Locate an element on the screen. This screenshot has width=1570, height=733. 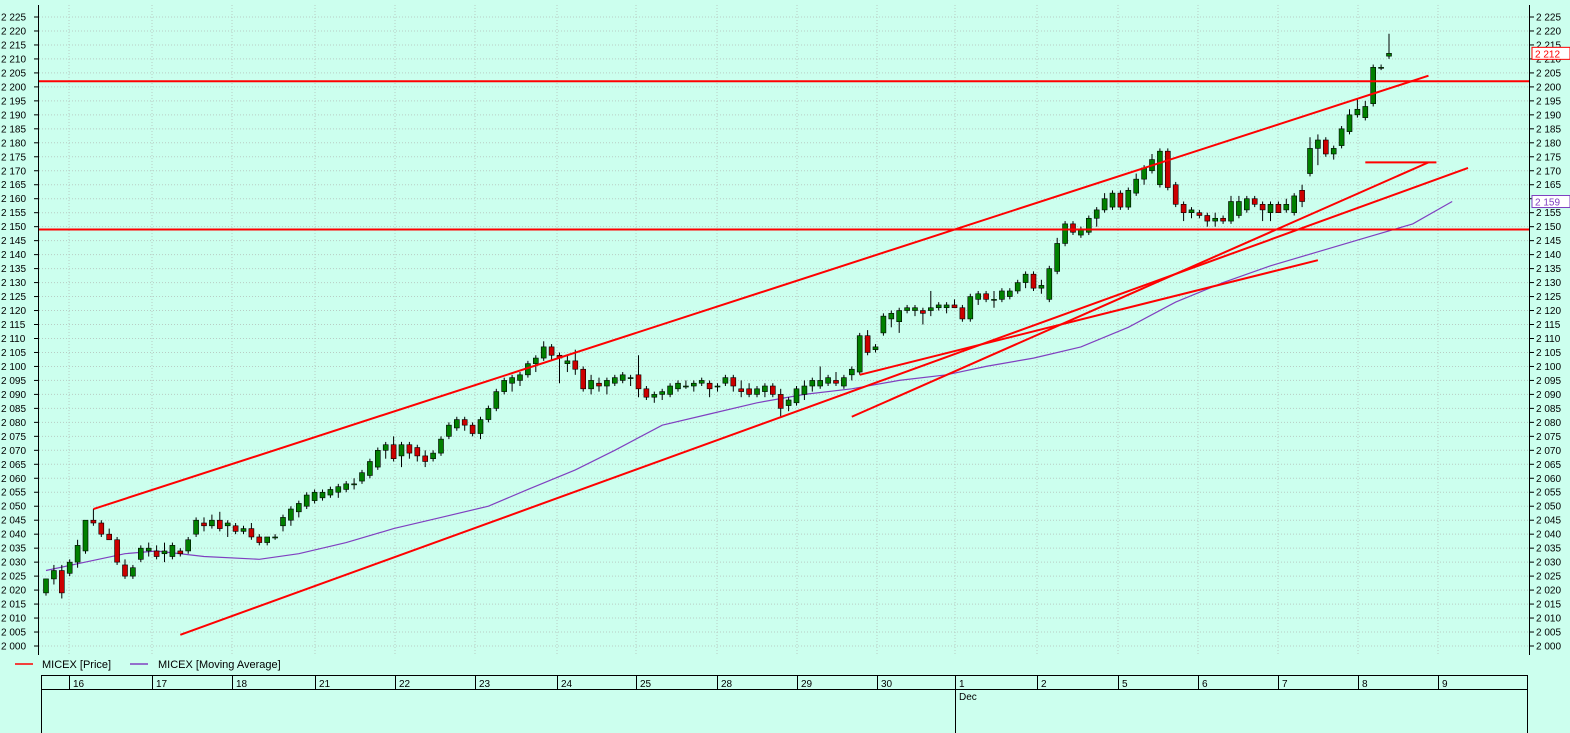
y-tick-label: 2 220 is located at coordinates (13, 31).